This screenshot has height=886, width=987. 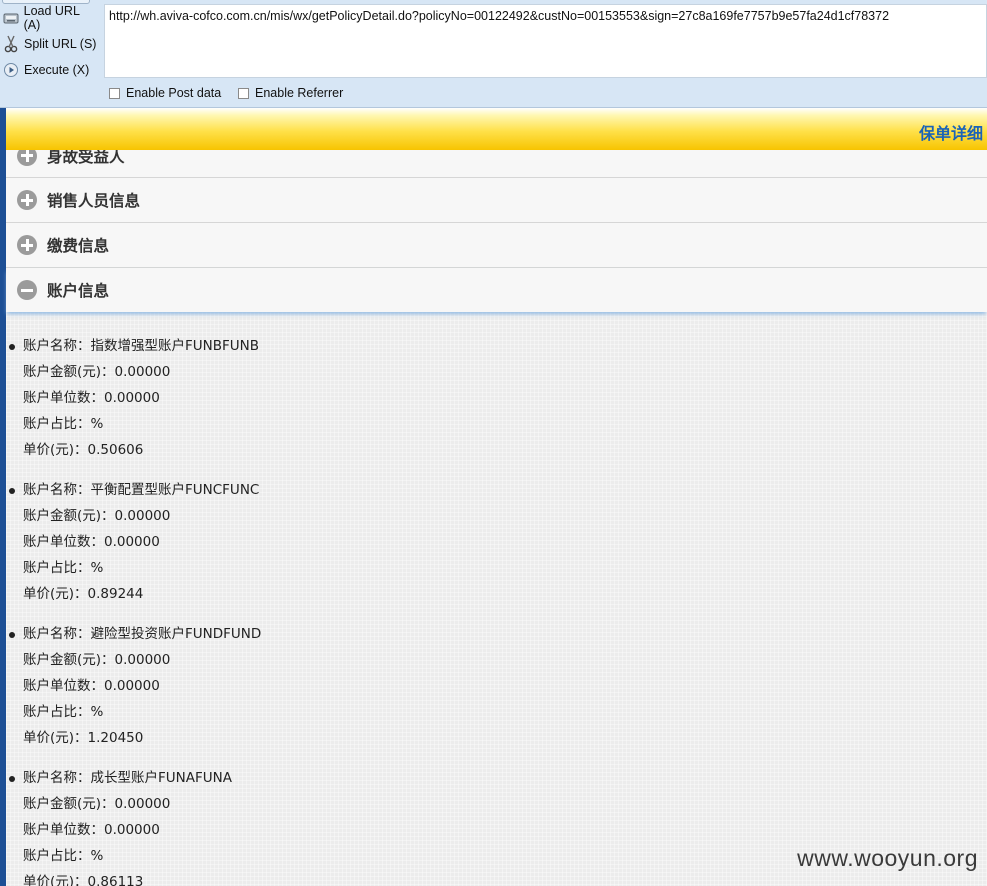 I want to click on watermark: www.wooyun.org, so click(x=887, y=858).